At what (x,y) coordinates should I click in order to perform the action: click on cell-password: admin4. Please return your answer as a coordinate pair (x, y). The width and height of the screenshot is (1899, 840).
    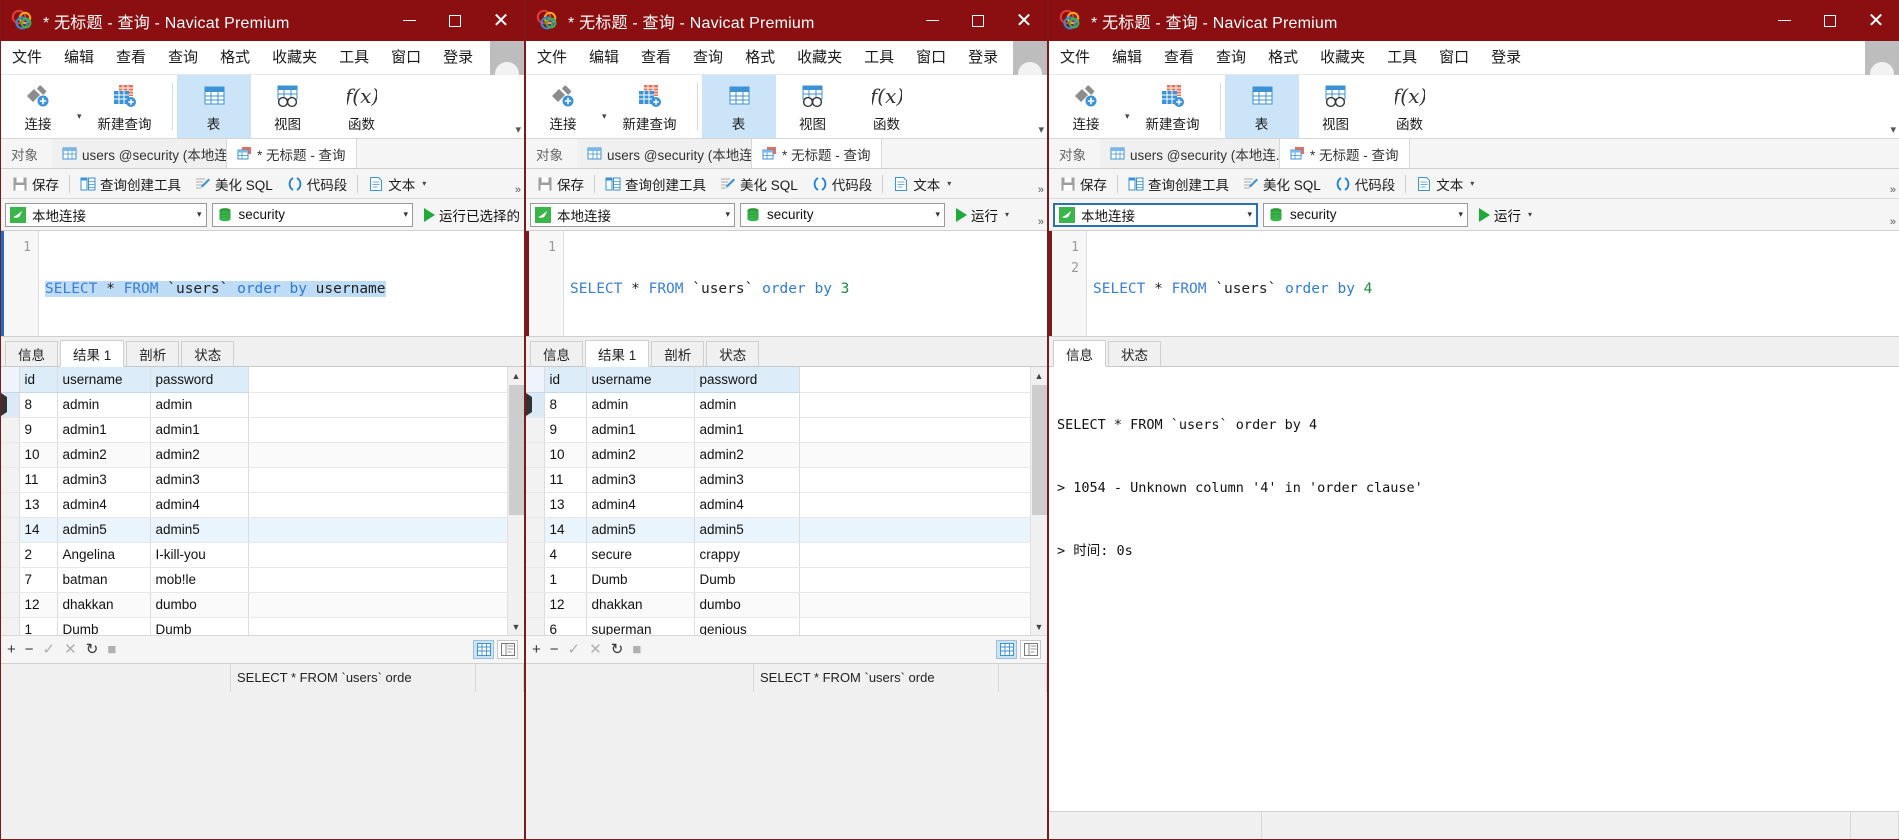
    Looking at the image, I should click on (199, 505).